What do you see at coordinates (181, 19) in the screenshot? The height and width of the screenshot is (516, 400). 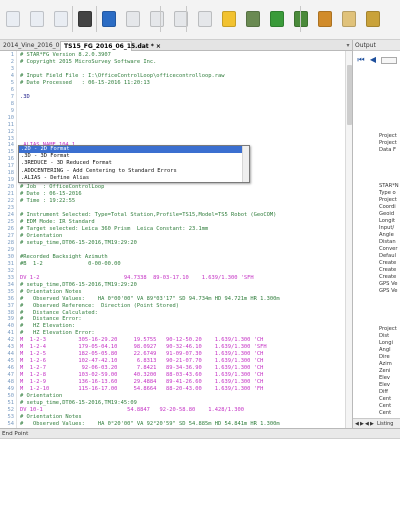 I see `paste-button` at bounding box center [181, 19].